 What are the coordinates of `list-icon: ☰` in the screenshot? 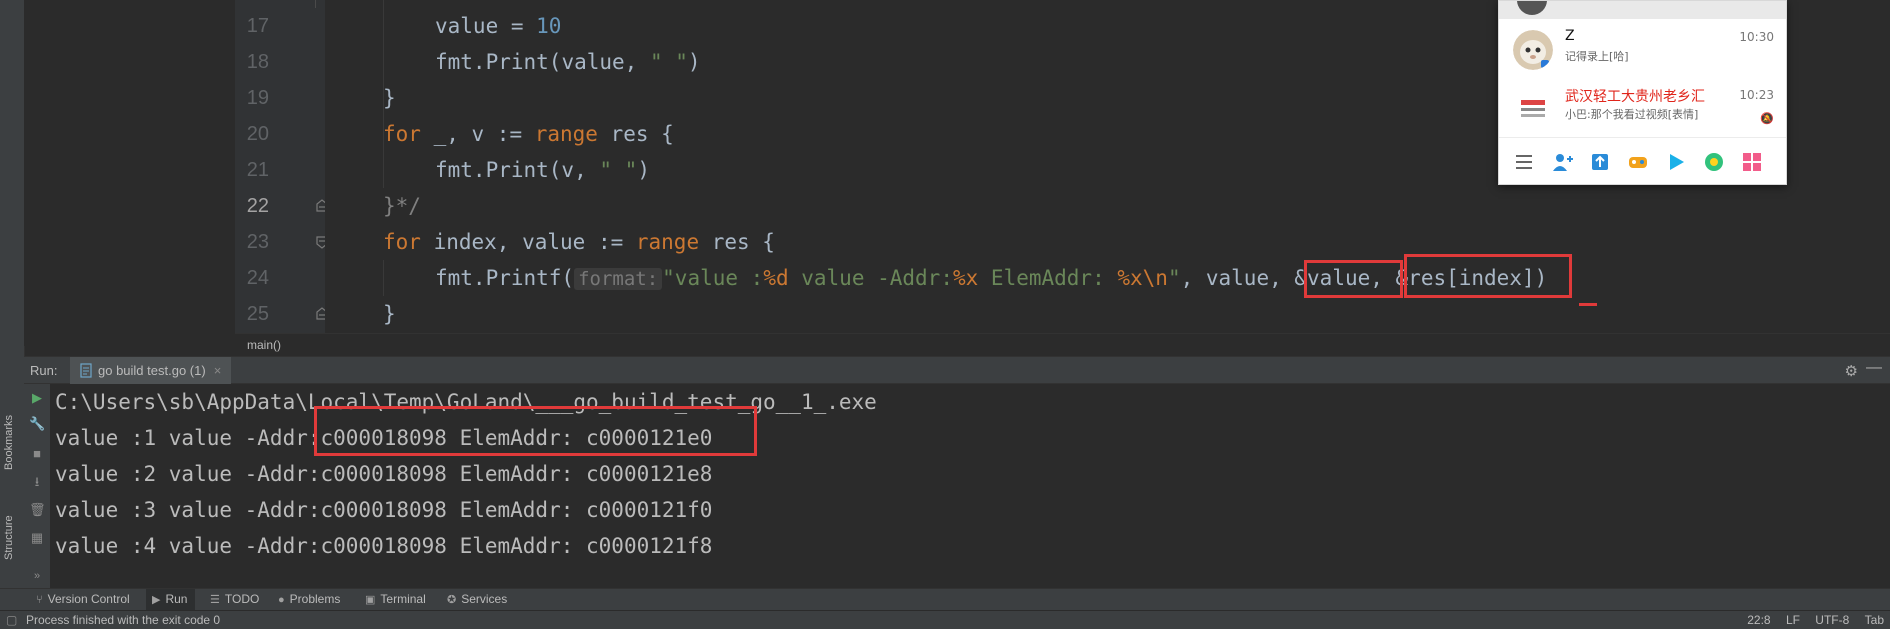 It's located at (215, 600).